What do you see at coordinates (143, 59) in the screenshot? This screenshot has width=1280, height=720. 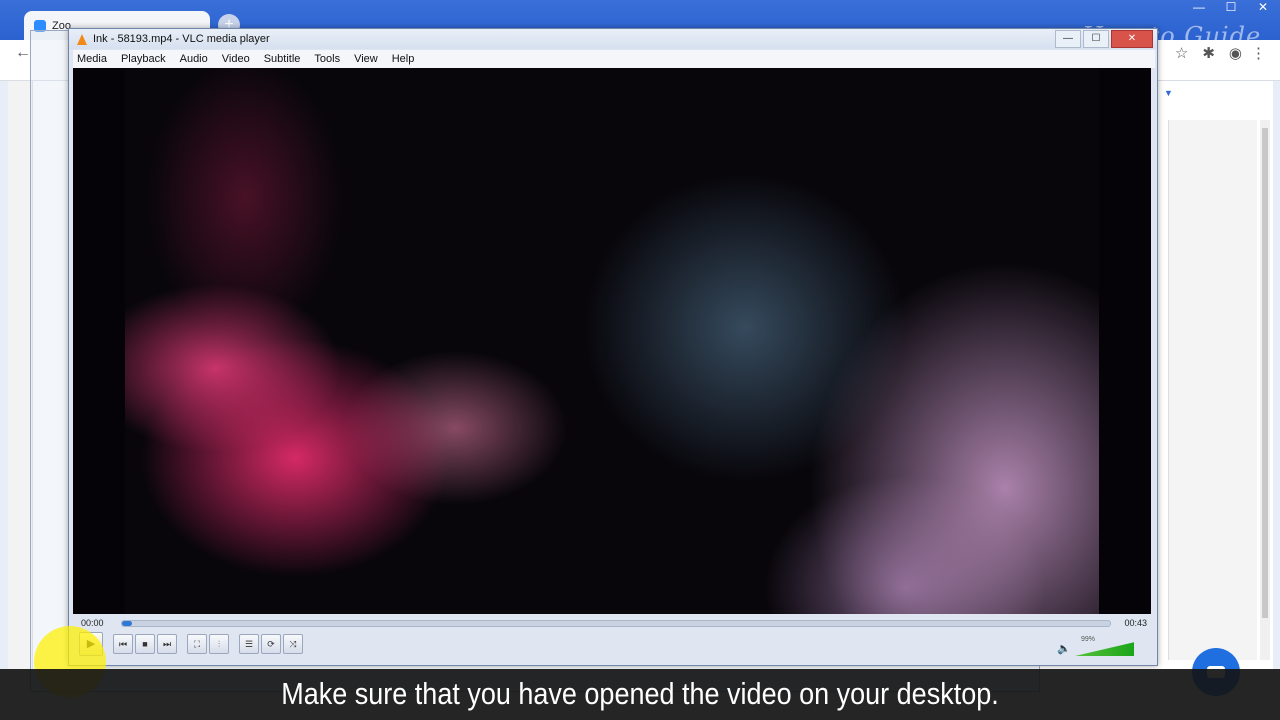 I see `menu-playback: Playback` at bounding box center [143, 59].